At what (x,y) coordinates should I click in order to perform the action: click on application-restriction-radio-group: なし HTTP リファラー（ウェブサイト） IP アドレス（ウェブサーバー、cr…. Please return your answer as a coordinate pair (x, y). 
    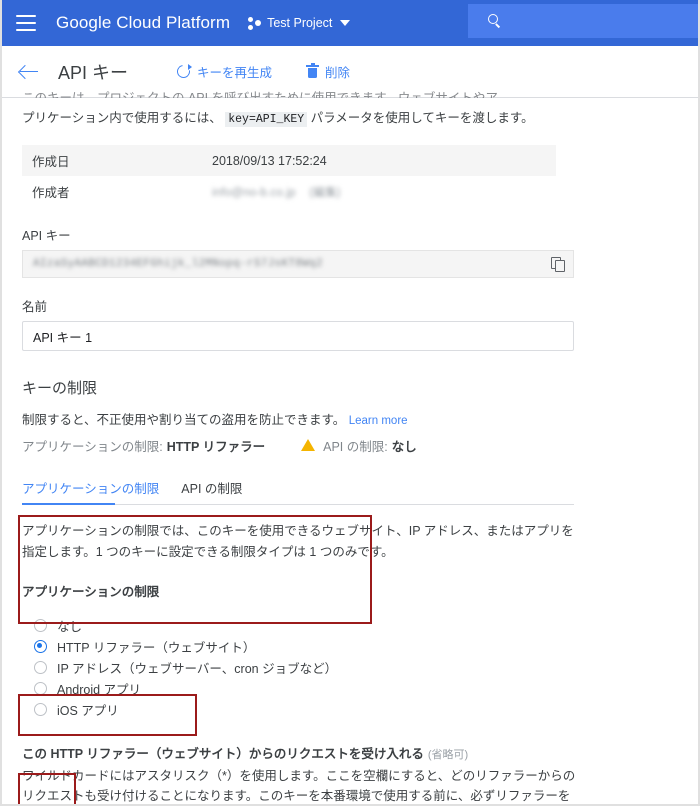
    Looking at the image, I should click on (203, 667).